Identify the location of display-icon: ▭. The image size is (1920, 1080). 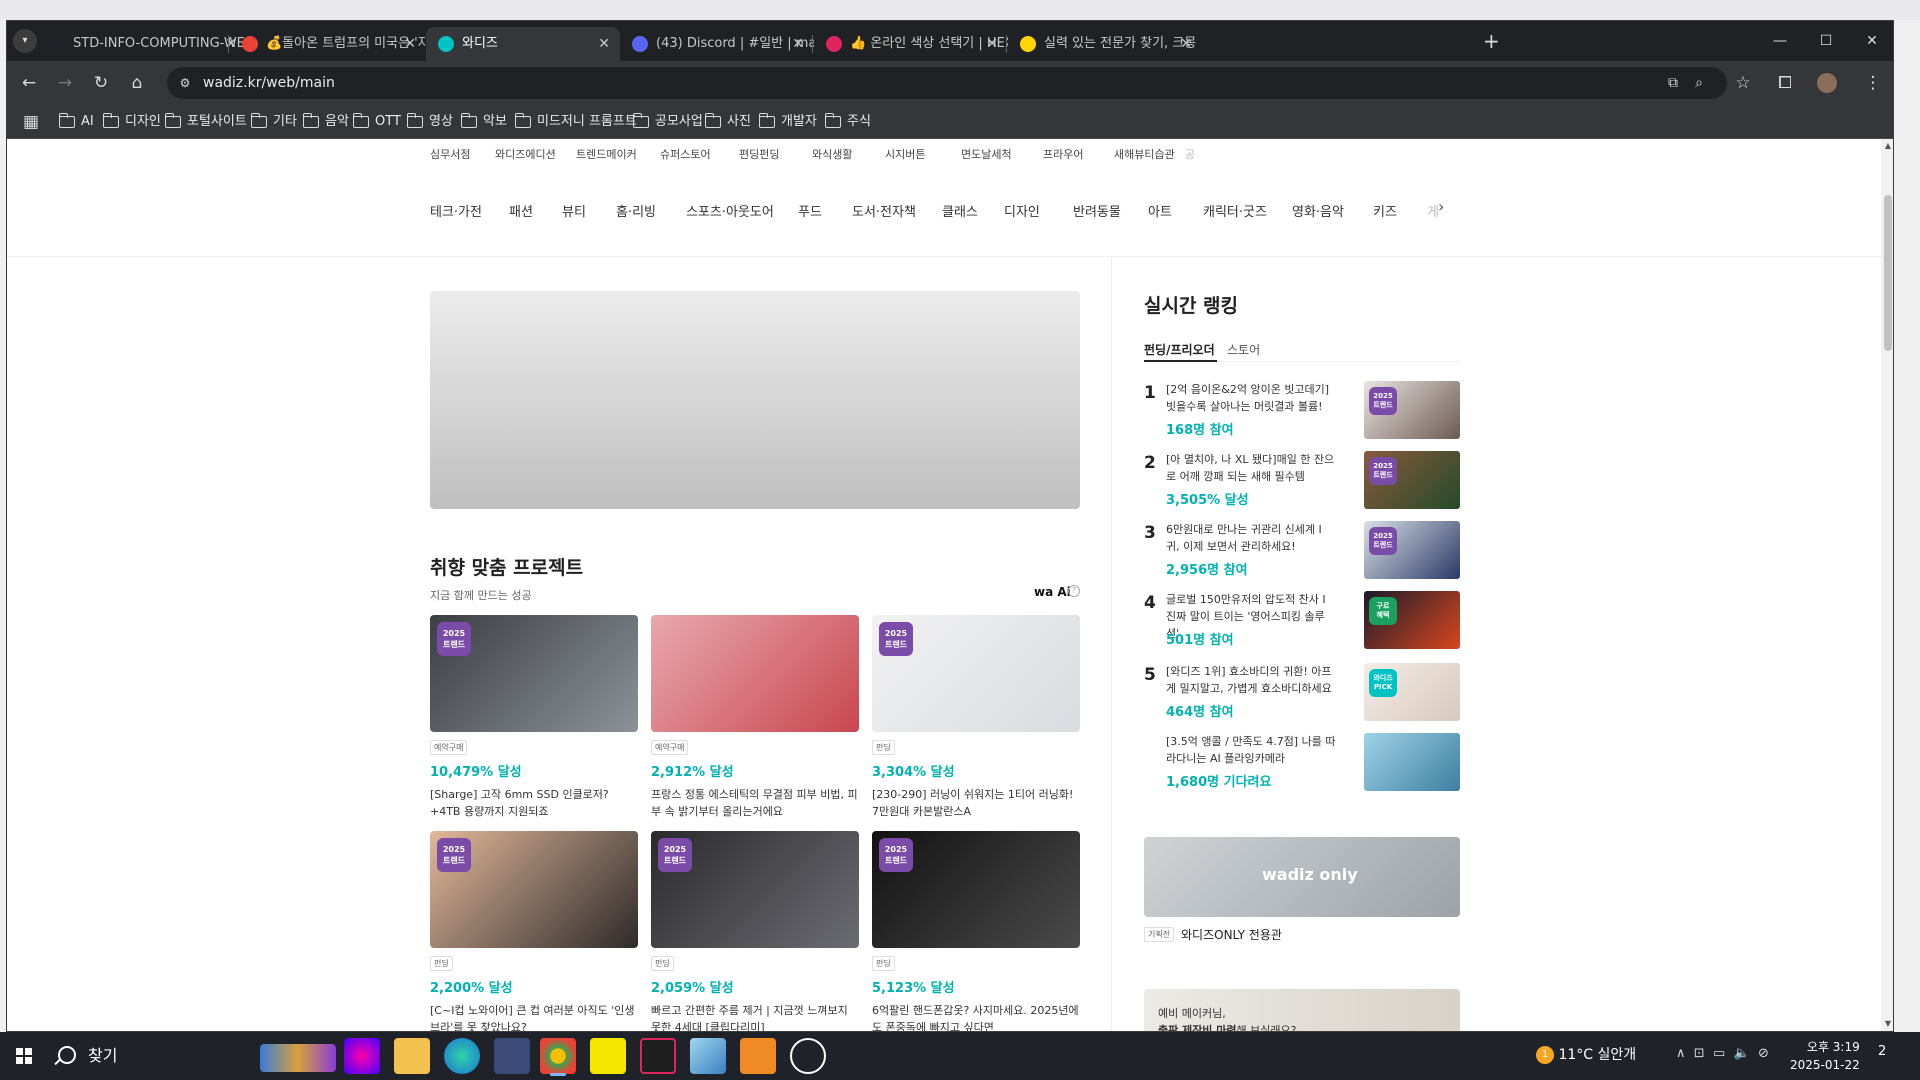
(1719, 1053).